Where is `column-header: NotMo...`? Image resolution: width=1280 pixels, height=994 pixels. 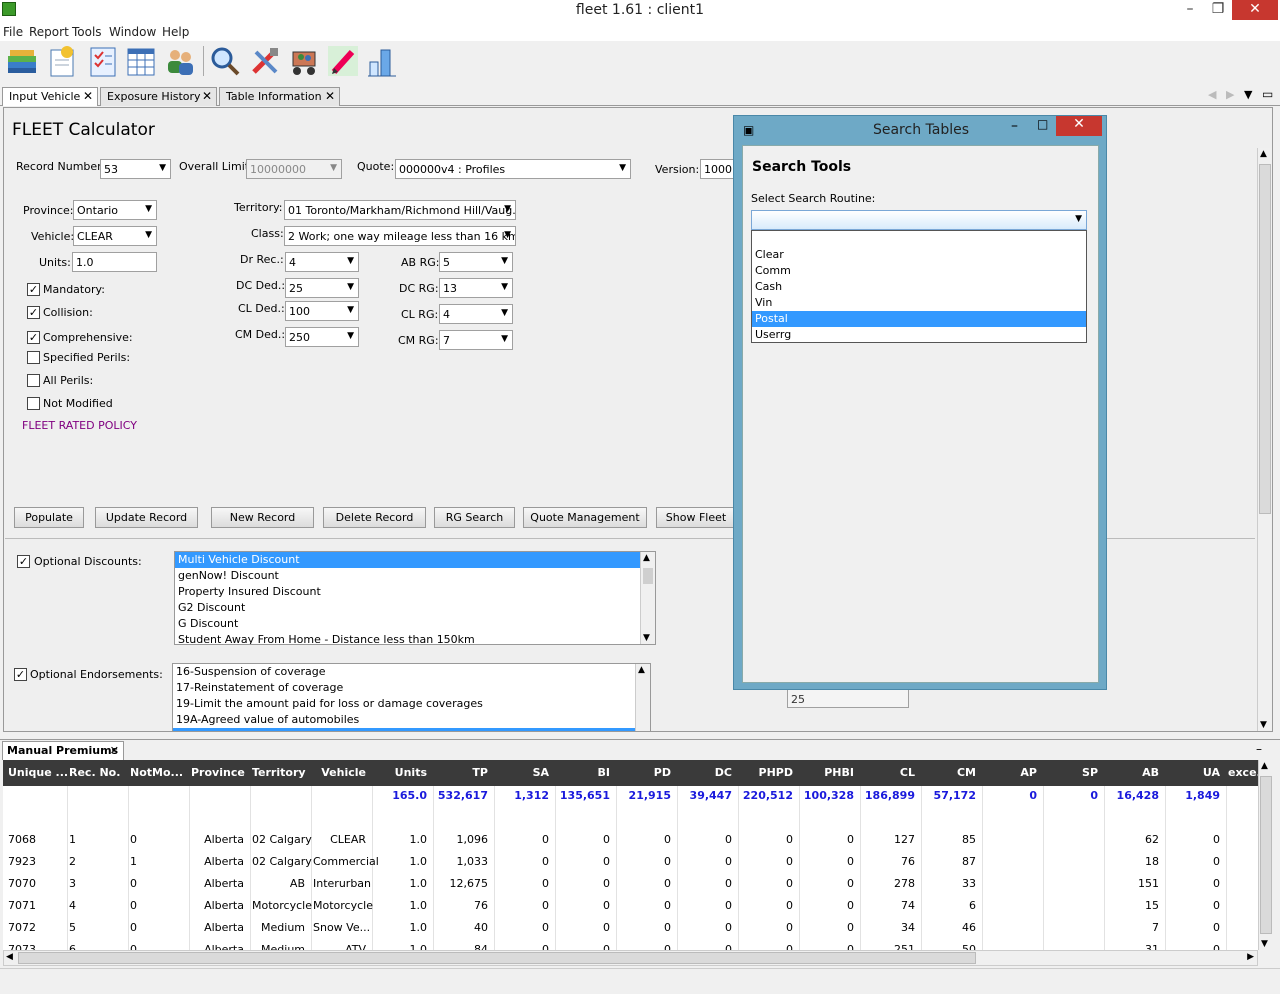
column-header: NotMo... is located at coordinates (156, 772).